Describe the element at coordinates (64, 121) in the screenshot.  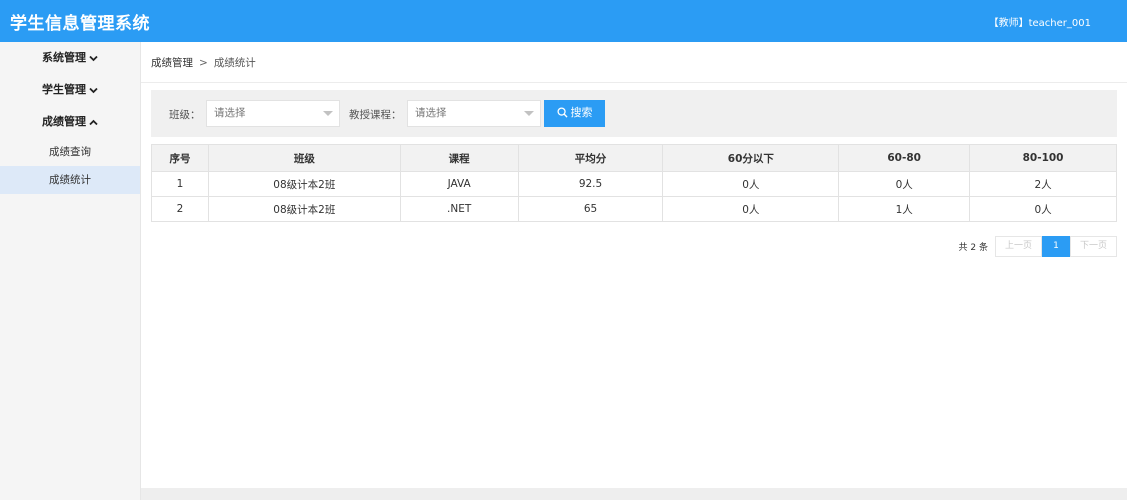
I see `menu-group-label: 成绩管理` at that location.